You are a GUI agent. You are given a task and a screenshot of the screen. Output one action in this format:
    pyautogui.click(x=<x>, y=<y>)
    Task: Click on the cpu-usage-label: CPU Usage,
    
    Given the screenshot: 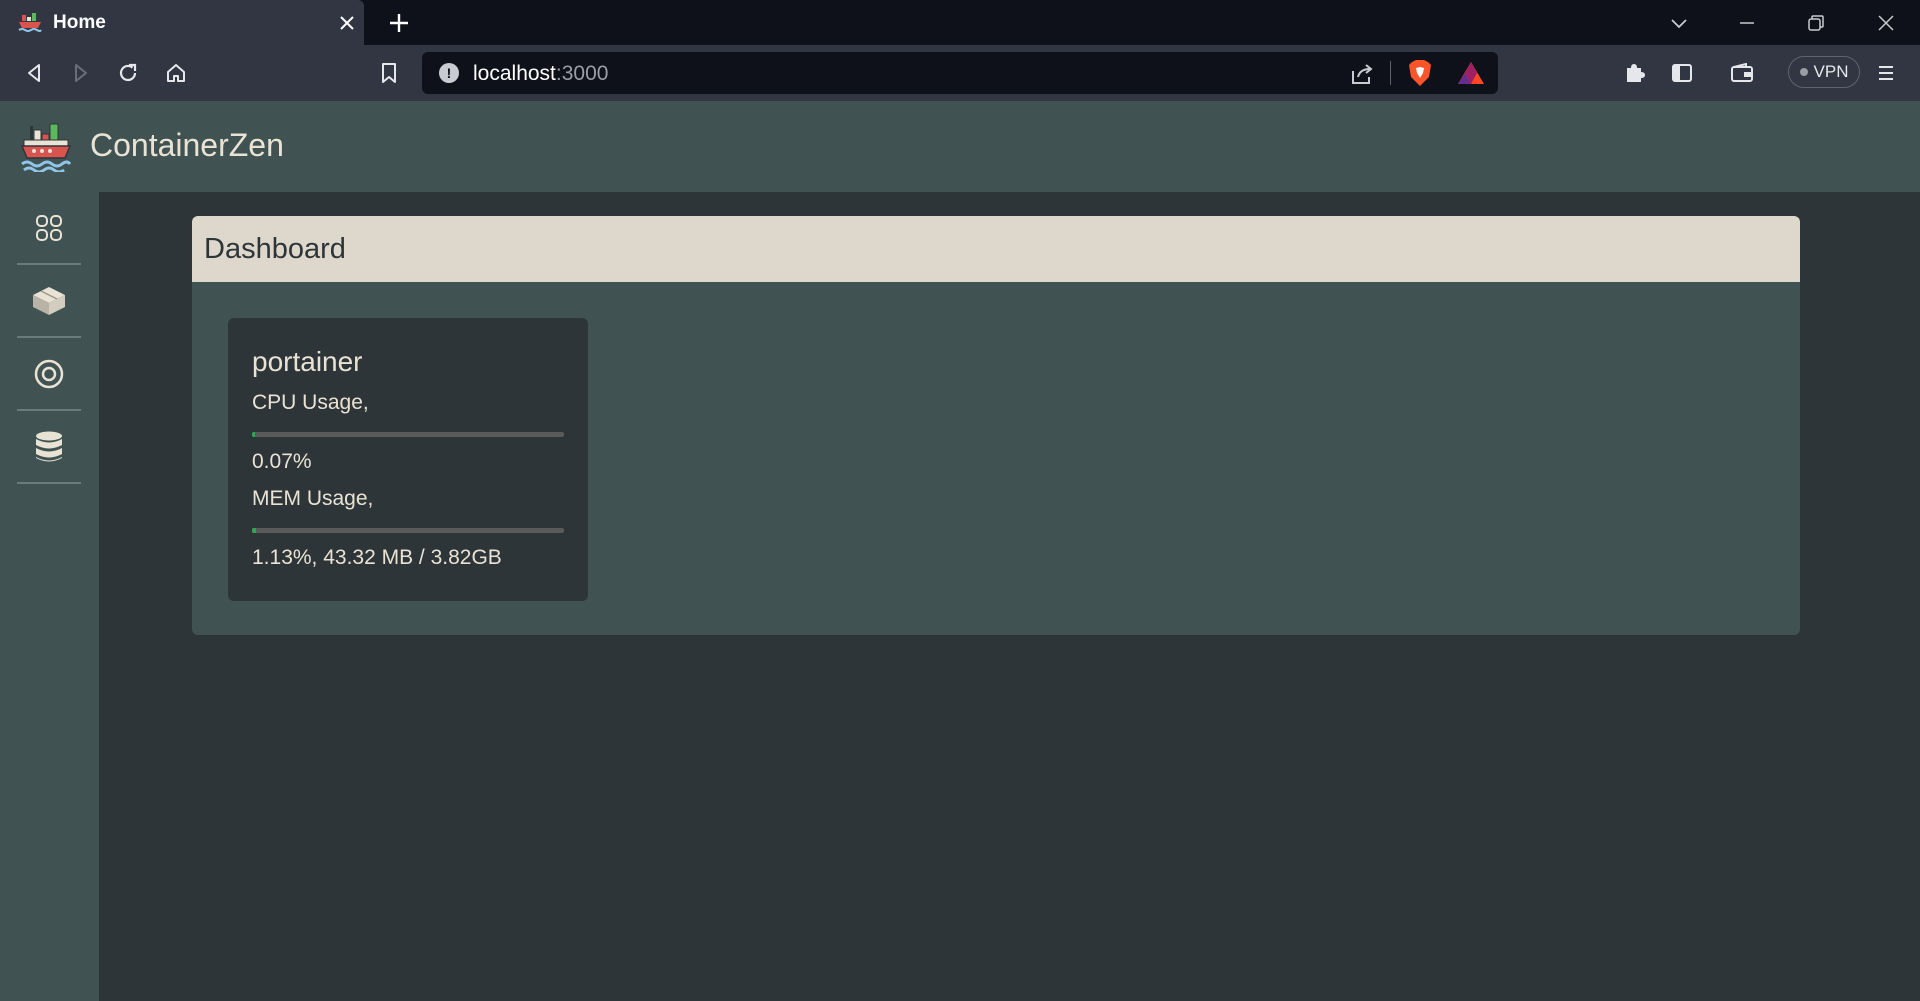 What is the action you would take?
    pyautogui.click(x=310, y=402)
    